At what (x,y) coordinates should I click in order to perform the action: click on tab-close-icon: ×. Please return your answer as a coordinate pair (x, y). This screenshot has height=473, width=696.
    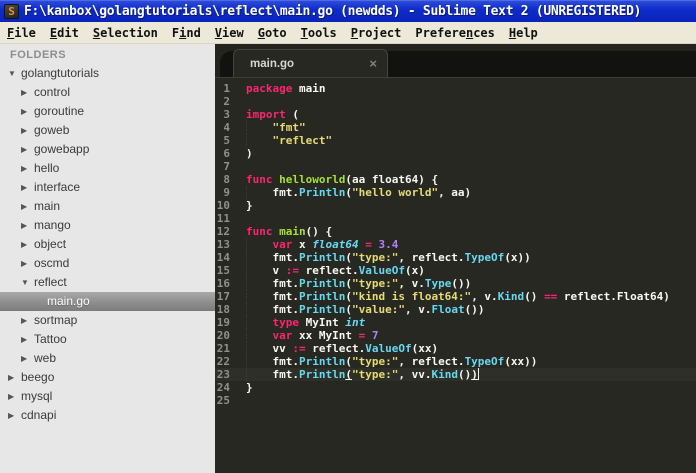
    Looking at the image, I should click on (373, 64).